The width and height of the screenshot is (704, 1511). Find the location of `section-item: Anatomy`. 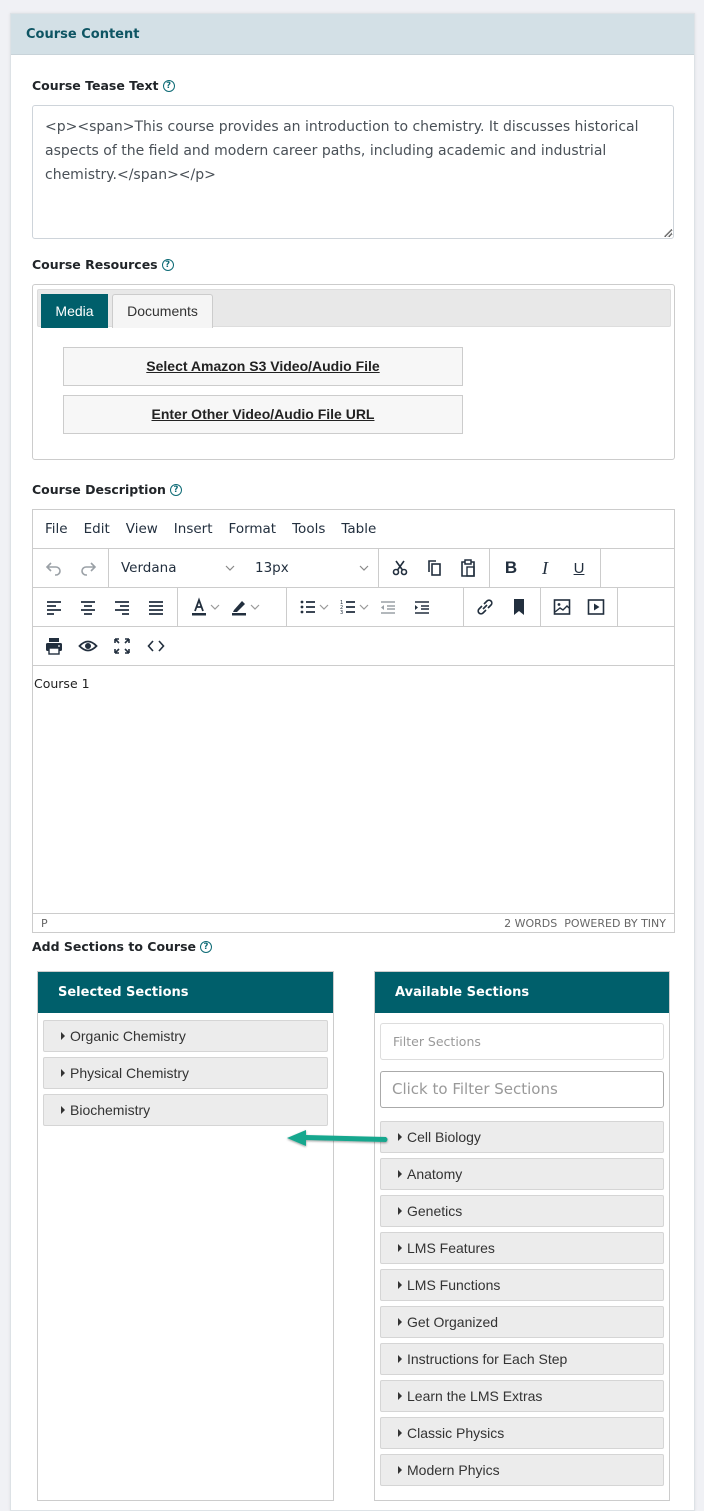

section-item: Anatomy is located at coordinates (522, 1174).